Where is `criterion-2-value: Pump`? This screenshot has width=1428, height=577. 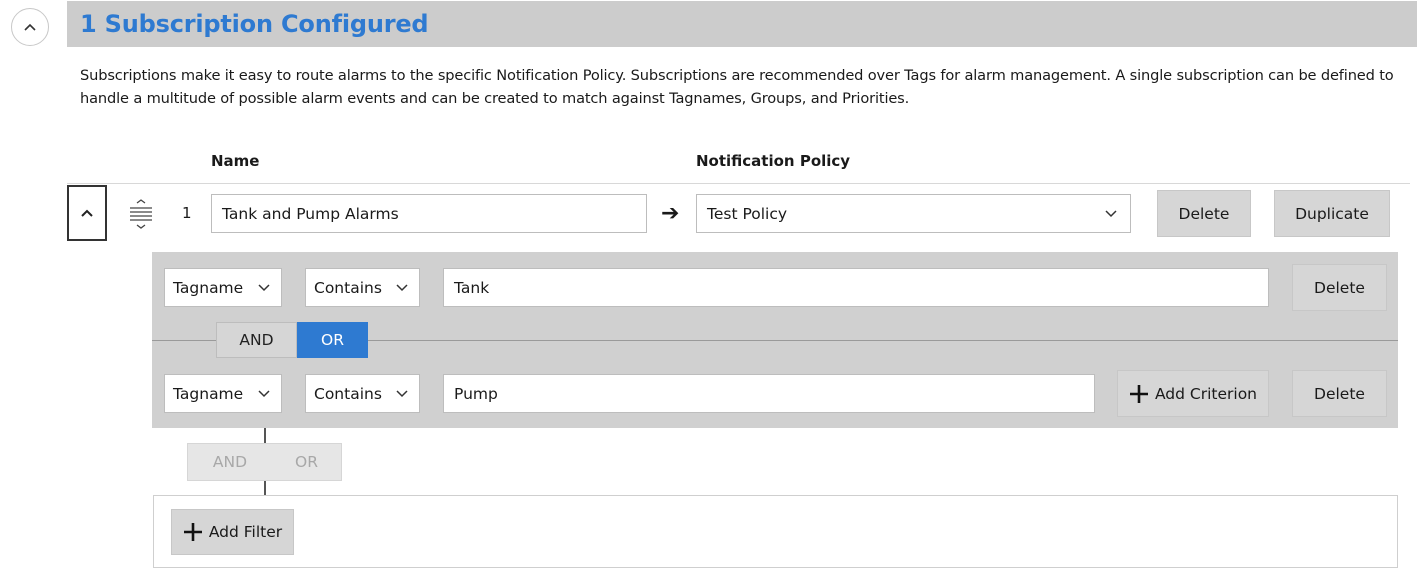
criterion-2-value: Pump is located at coordinates (476, 393).